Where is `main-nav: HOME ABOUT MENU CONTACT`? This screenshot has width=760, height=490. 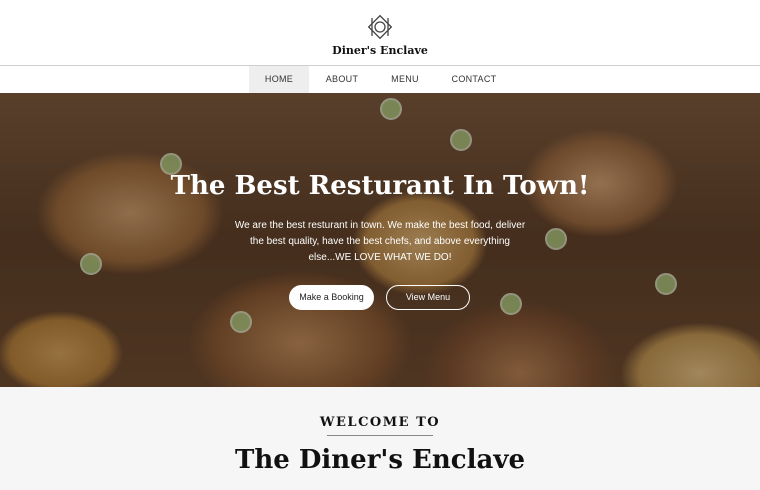 main-nav: HOME ABOUT MENU CONTACT is located at coordinates (380, 79).